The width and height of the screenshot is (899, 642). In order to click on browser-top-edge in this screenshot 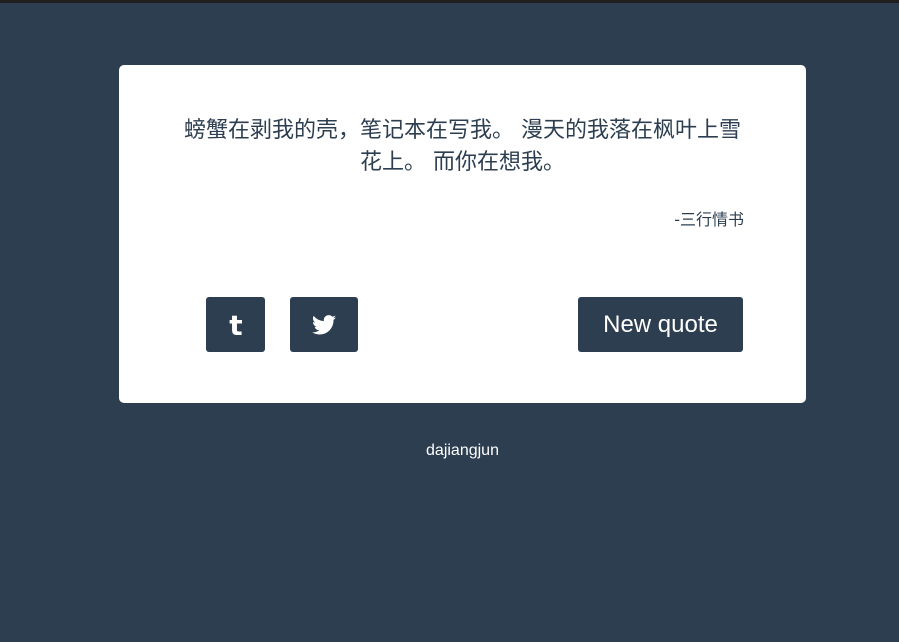, I will do `click(449, 1)`.